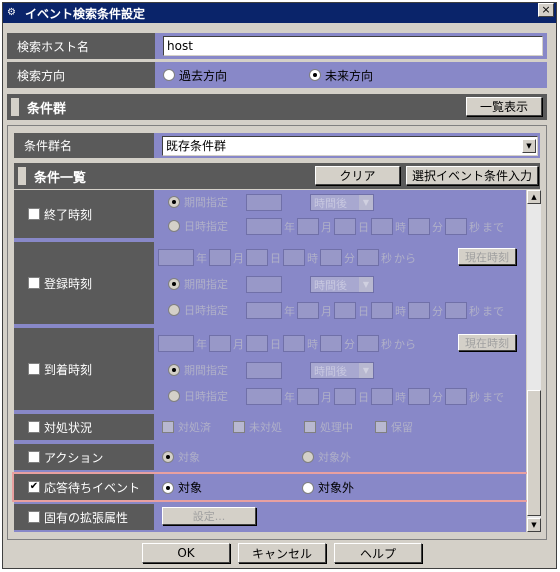 The width and height of the screenshot is (560, 572). What do you see at coordinates (349, 75) in the screenshot?
I see `radio-future-label: 未来方向` at bounding box center [349, 75].